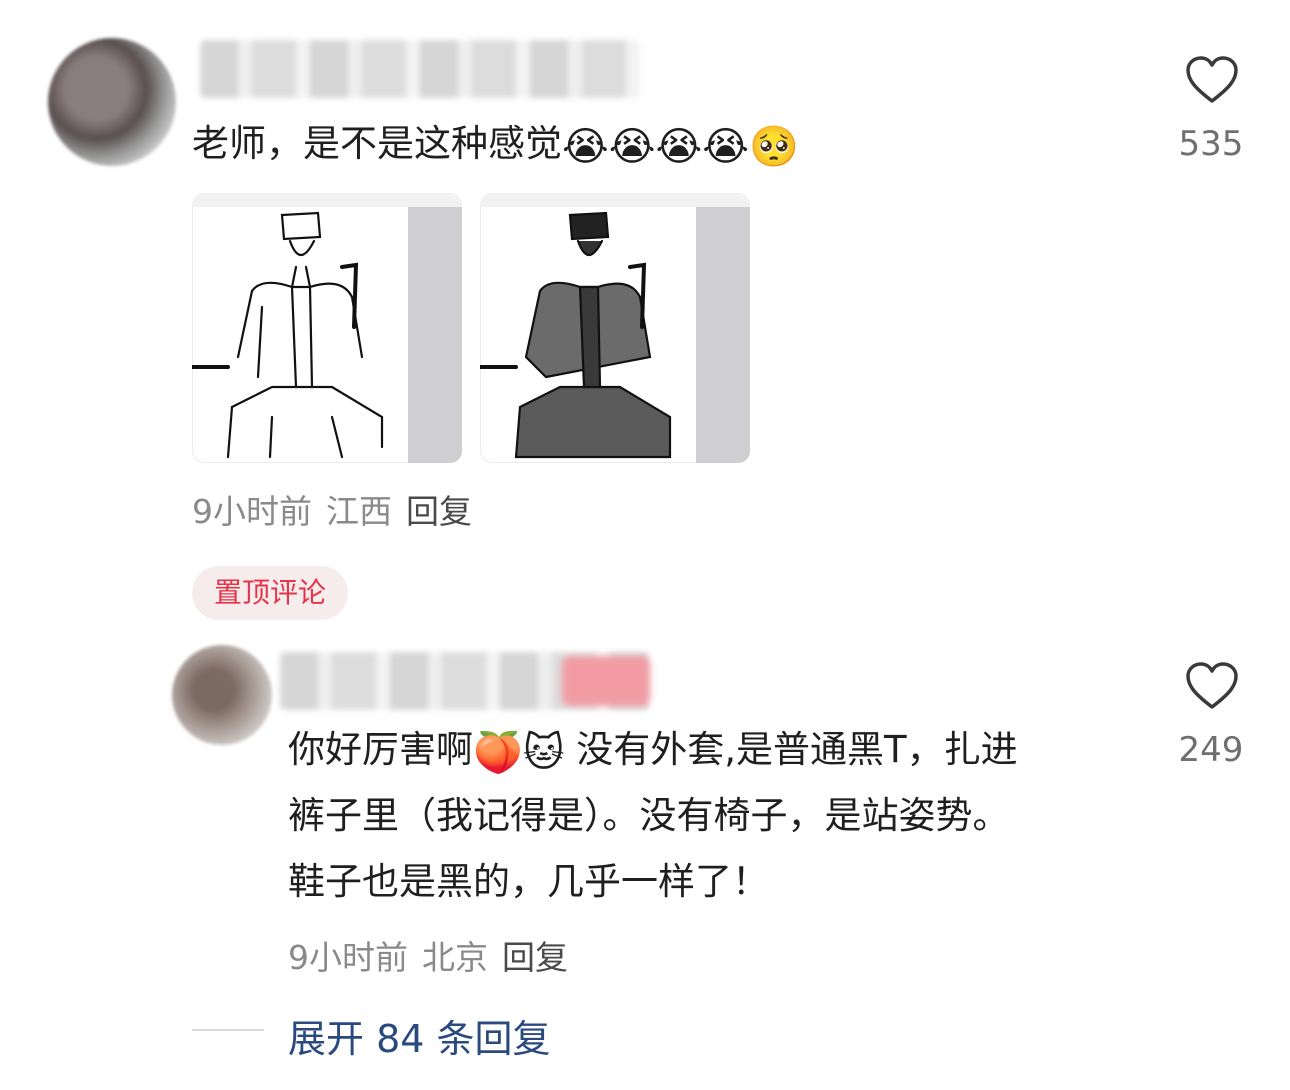  Describe the element at coordinates (797, 749) in the screenshot. I see `reply-line-1-suffix: 没有外套,是普通黑T，扎进` at that location.